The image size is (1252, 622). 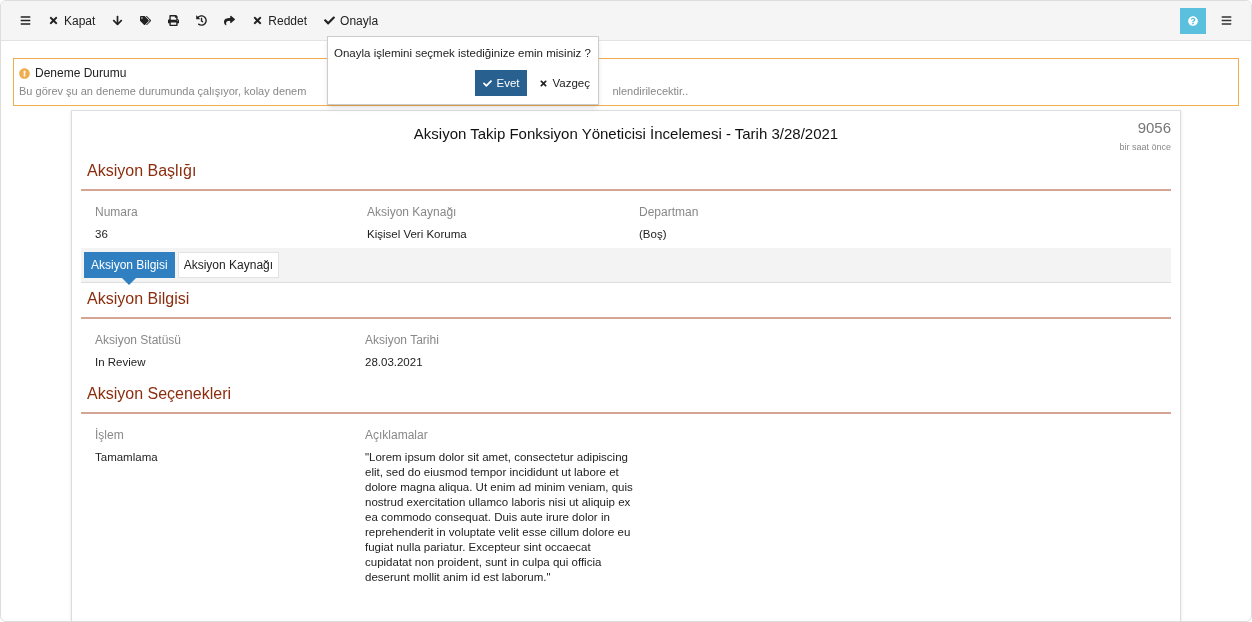 I want to click on field-value: "Lorem ipsum dolor sit amet, consectetur adipiscing elit, sed do eiusmod tempor incididunt ut labore et dolore magna aliqua. Ut enim ad minim veniam, quis nostrud exercitation ullamco laboris nisi ut aliquip ex ea commodo consequat. Duis aute irure dolor in reprehenderit in voluptate velit esse cillum dolore eu fugiat nulla pariatur. Excepteur sint occaecat cupidatat non proident, sunt in culpa qui officia deserunt mollit anim id est laborum.", so click(x=499, y=517).